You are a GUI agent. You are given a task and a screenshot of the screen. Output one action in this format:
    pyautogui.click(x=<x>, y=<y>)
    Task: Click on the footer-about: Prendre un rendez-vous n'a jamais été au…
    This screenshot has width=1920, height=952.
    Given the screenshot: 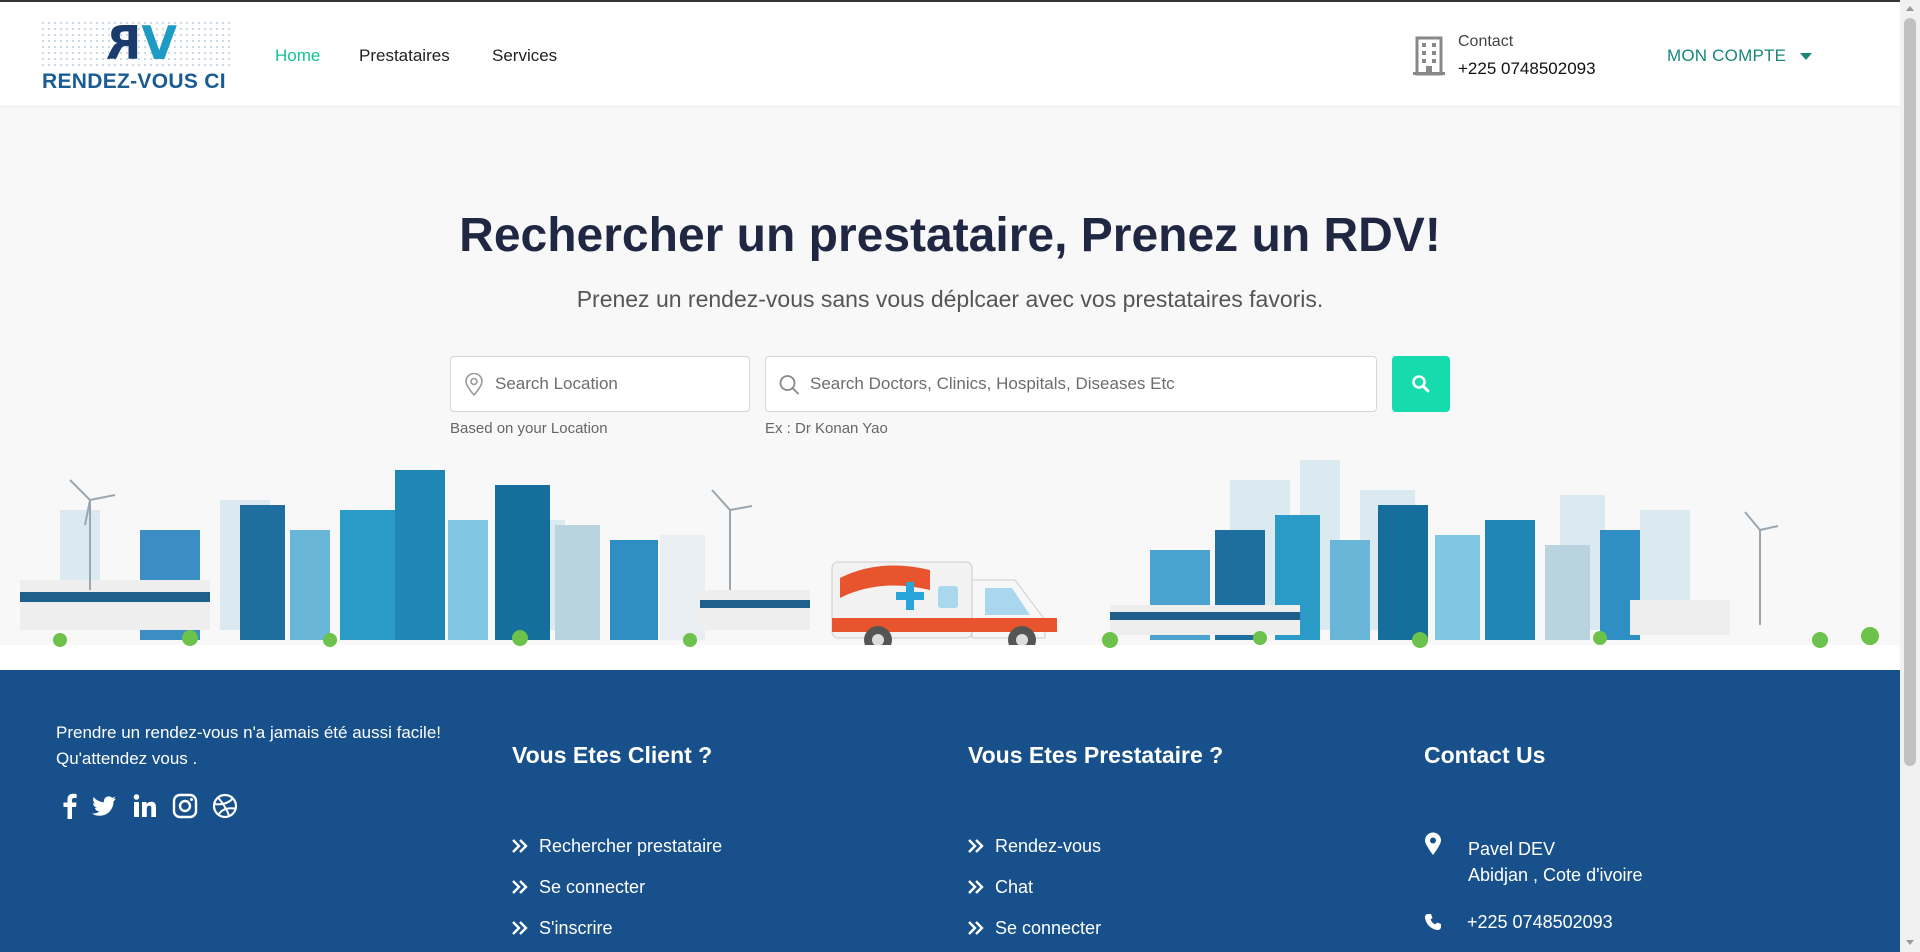 What is the action you would take?
    pyautogui.click(x=249, y=745)
    